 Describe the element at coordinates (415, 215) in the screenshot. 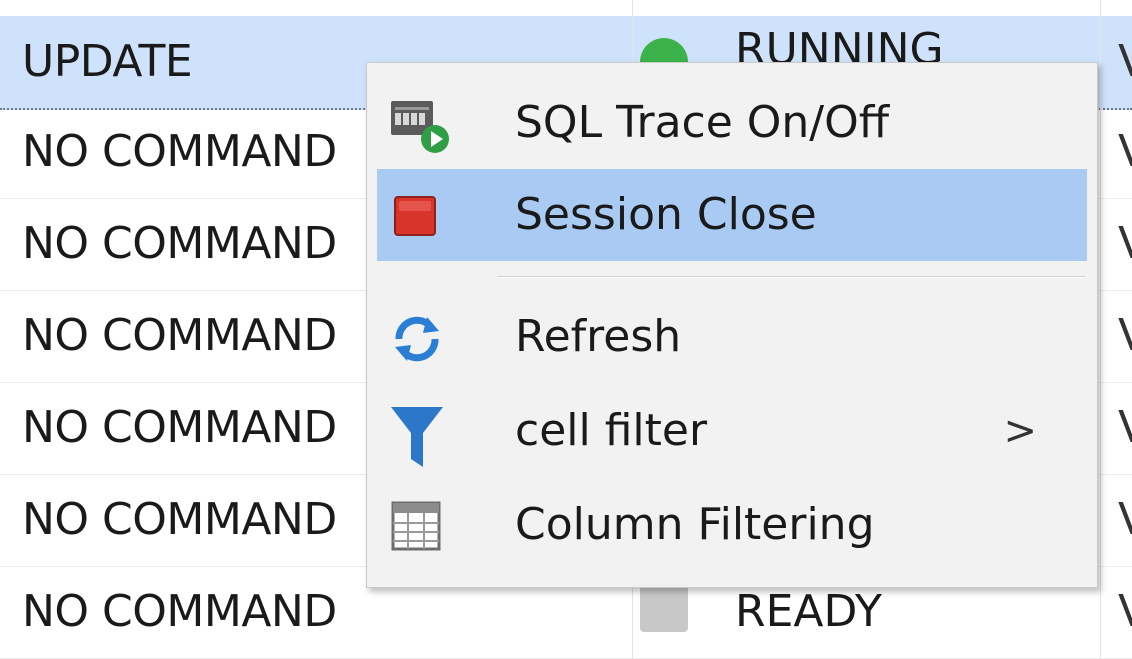

I see `stop-icon` at that location.